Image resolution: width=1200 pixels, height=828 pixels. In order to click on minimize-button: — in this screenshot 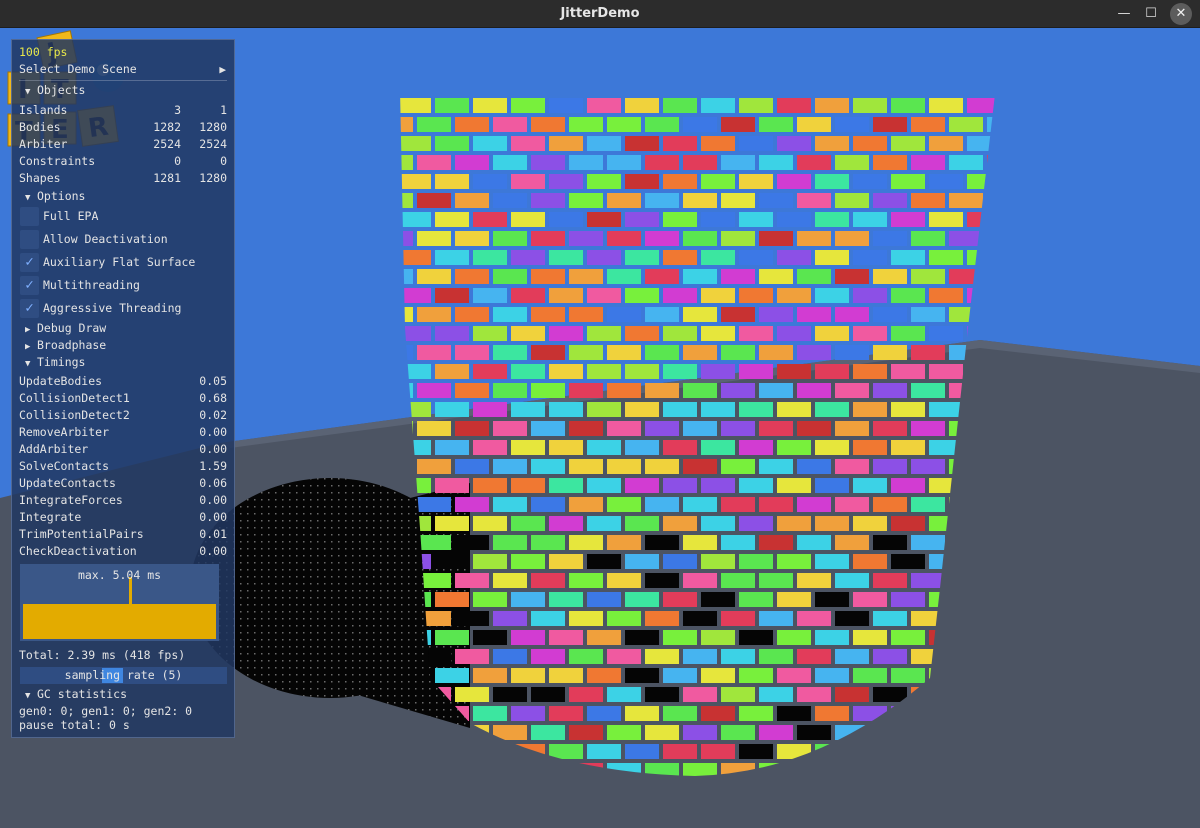, I will do `click(1124, 14)`.